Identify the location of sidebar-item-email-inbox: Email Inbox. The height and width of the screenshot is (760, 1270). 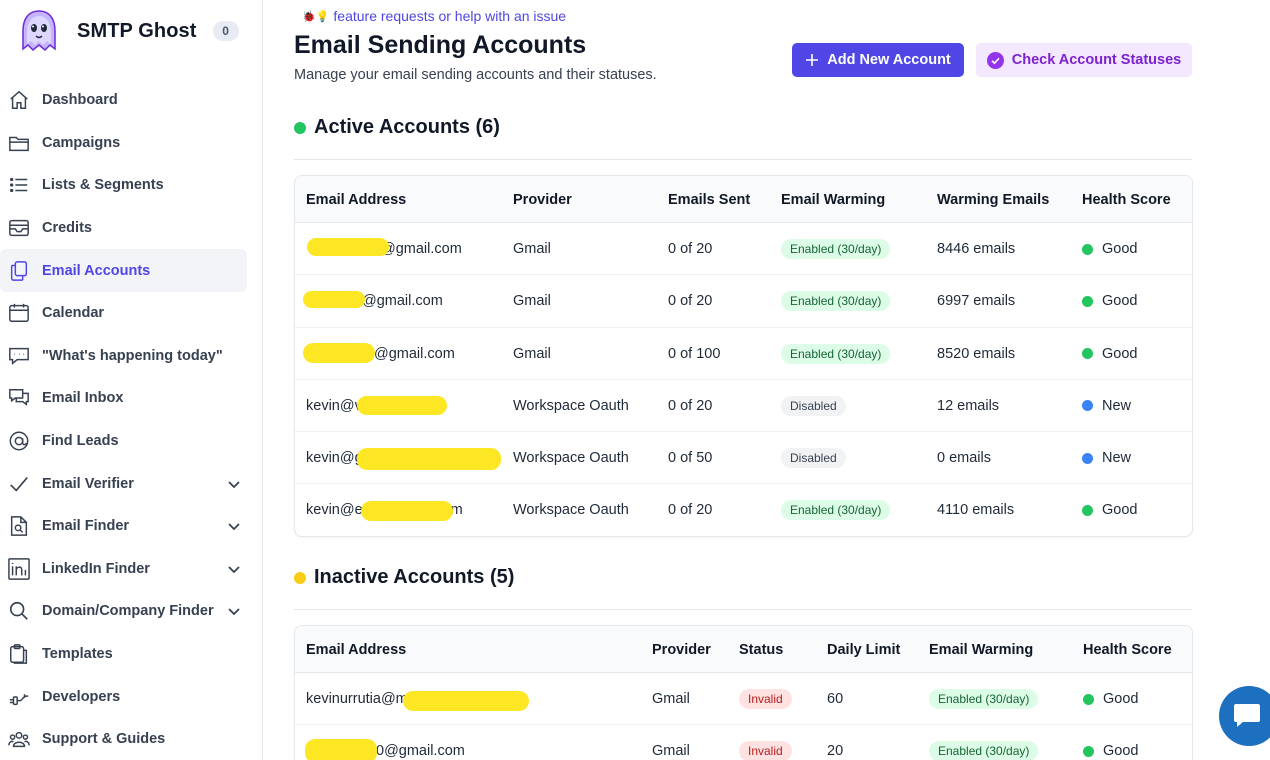
(131, 398).